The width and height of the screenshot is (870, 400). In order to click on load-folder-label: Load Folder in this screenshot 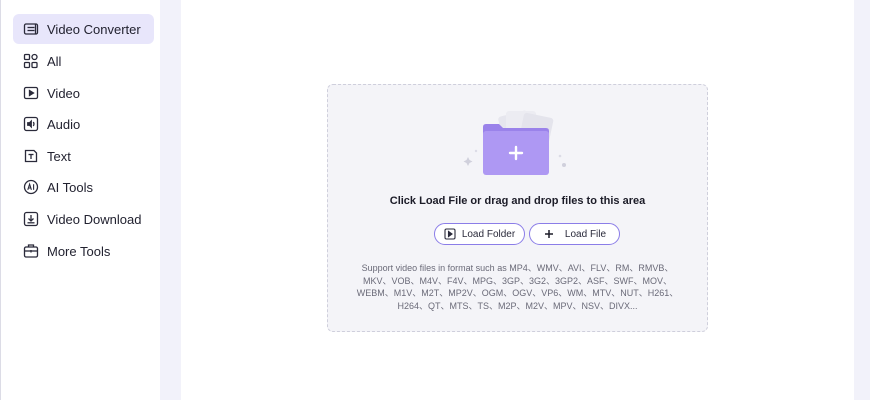, I will do `click(488, 234)`.